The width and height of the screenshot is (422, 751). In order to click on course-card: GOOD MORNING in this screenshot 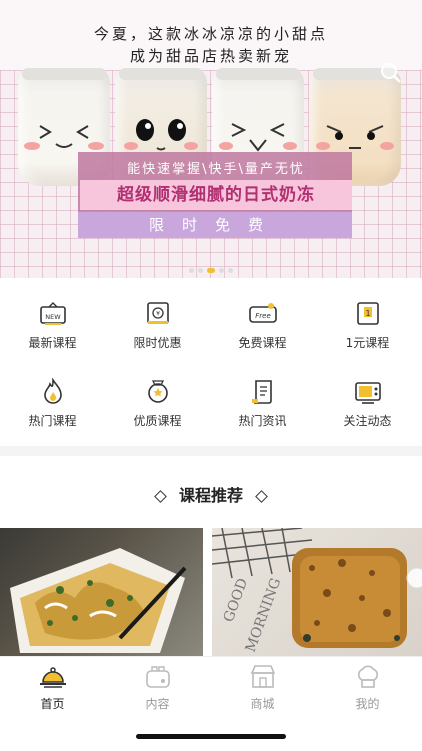, I will do `click(317, 593)`.